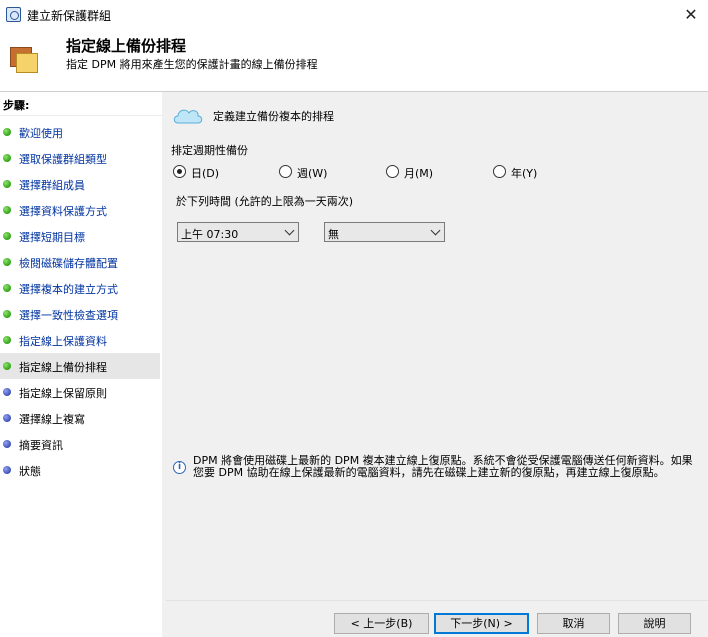 The width and height of the screenshot is (708, 637). Describe the element at coordinates (354, 60) in the screenshot. I see `wizard-header: 指定線上備份排程 指定 DPM 將用來產生您的保護計畫的線上備份排程` at that location.